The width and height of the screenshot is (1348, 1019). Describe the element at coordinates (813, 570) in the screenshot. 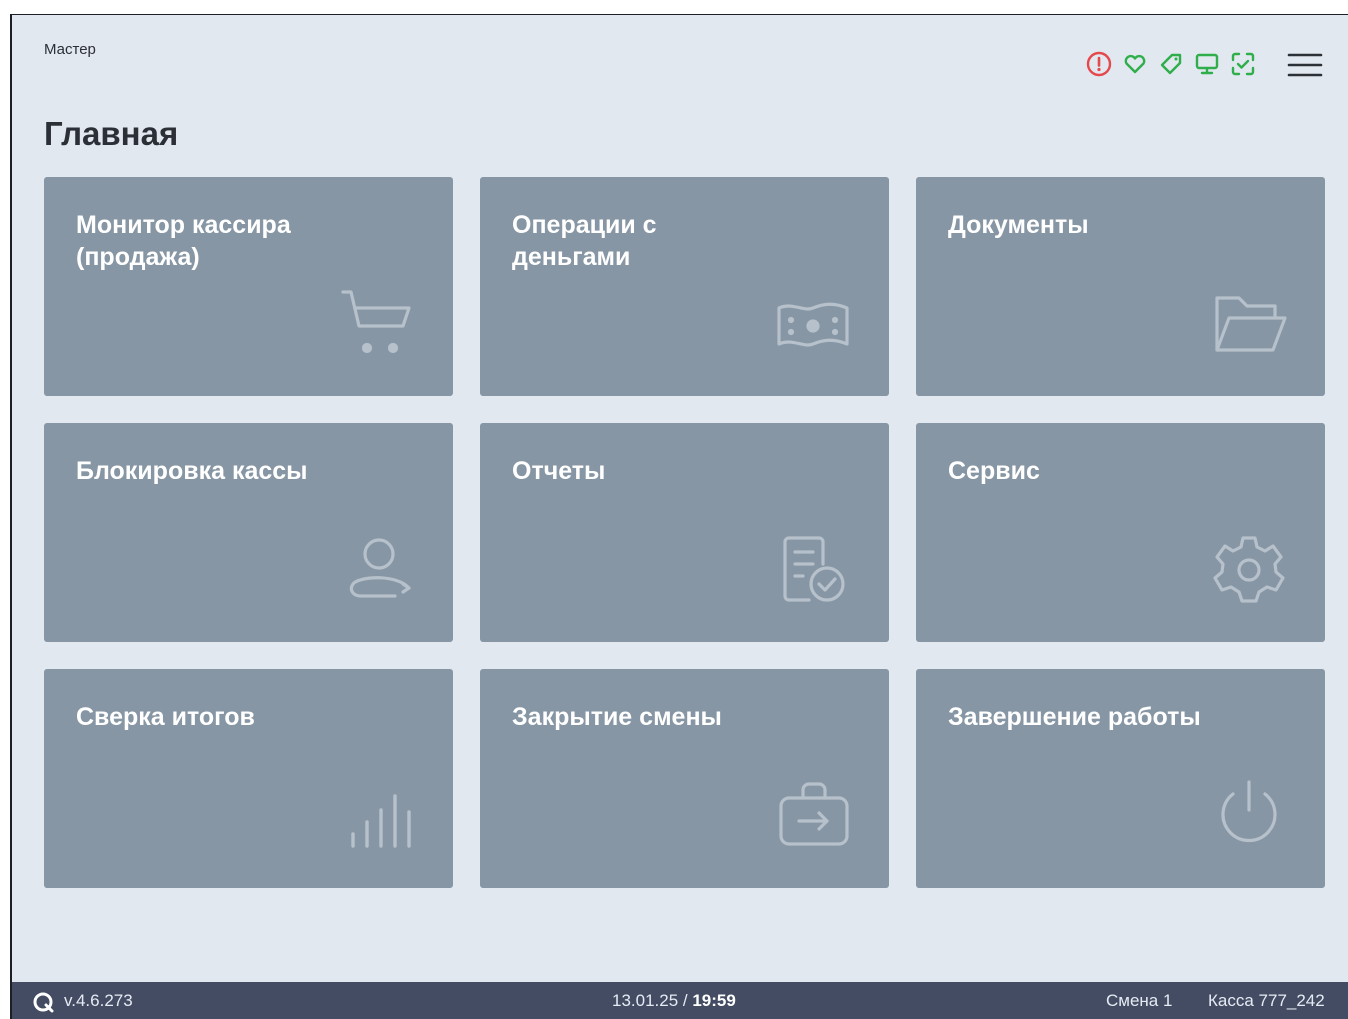

I see `report-check-icon` at that location.